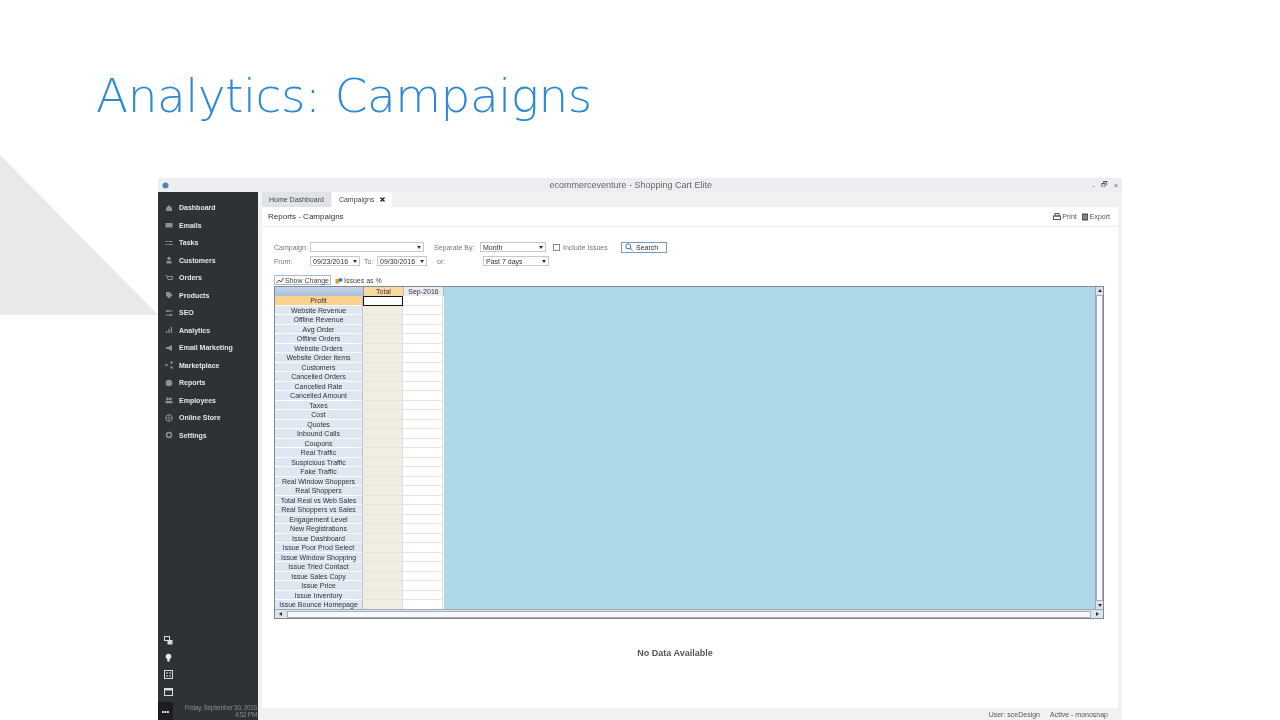 This screenshot has width=1280, height=720. What do you see at coordinates (1099, 448) in the screenshot?
I see `vertical-scrollbar` at bounding box center [1099, 448].